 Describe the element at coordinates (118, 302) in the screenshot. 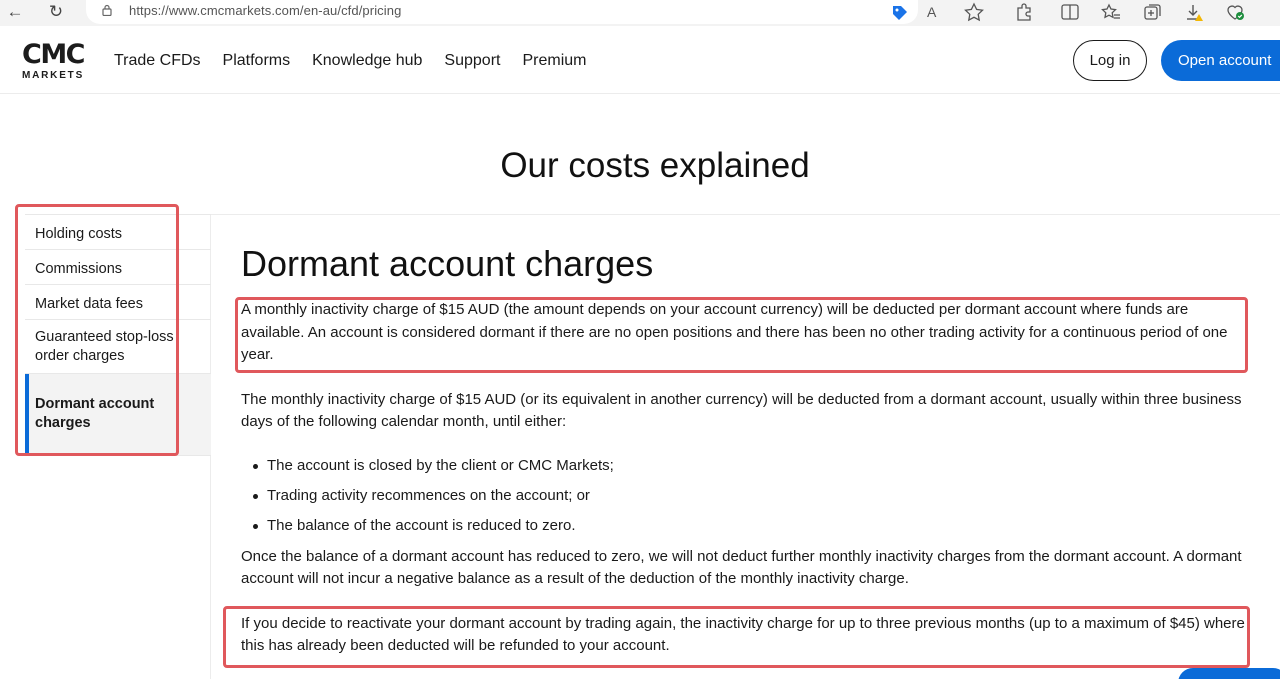

I see `sidebar-item-market-data-fees: Market data fees` at that location.